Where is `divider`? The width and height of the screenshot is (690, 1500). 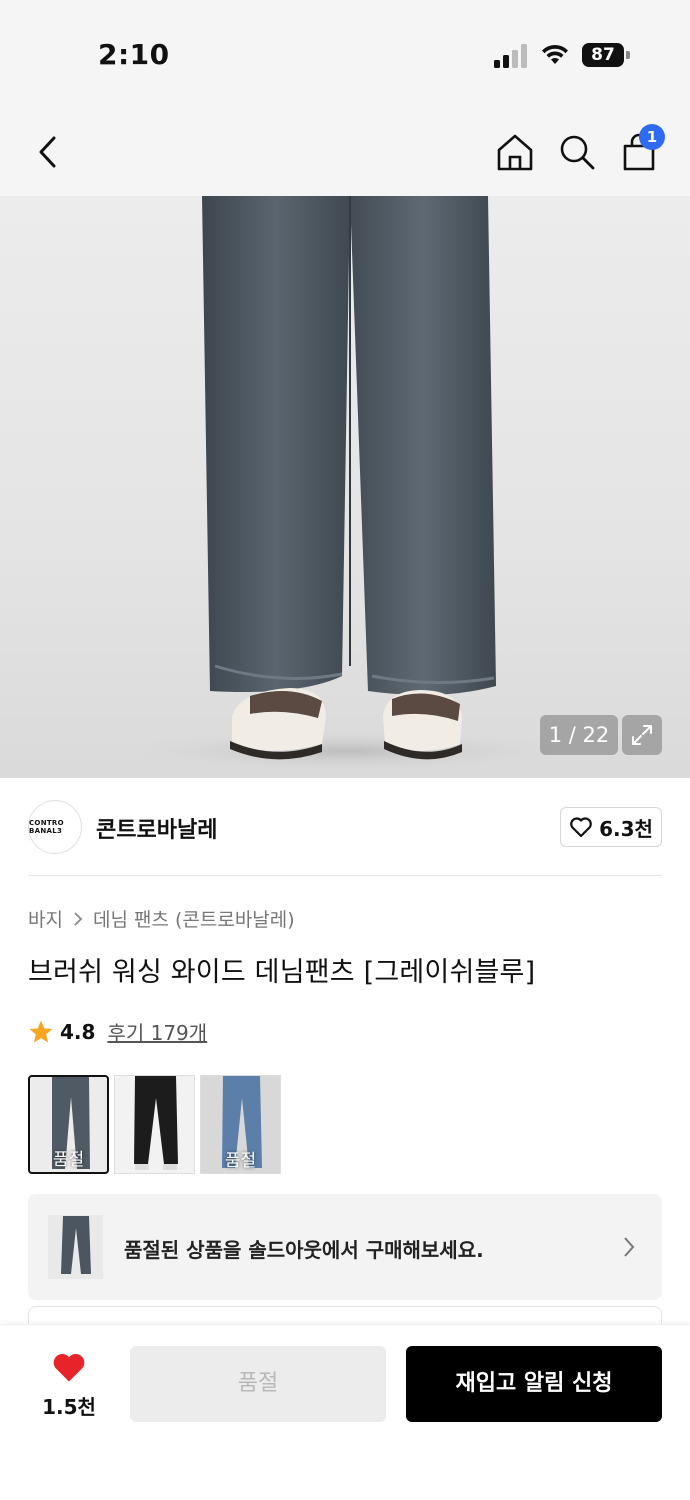 divider is located at coordinates (345, 875).